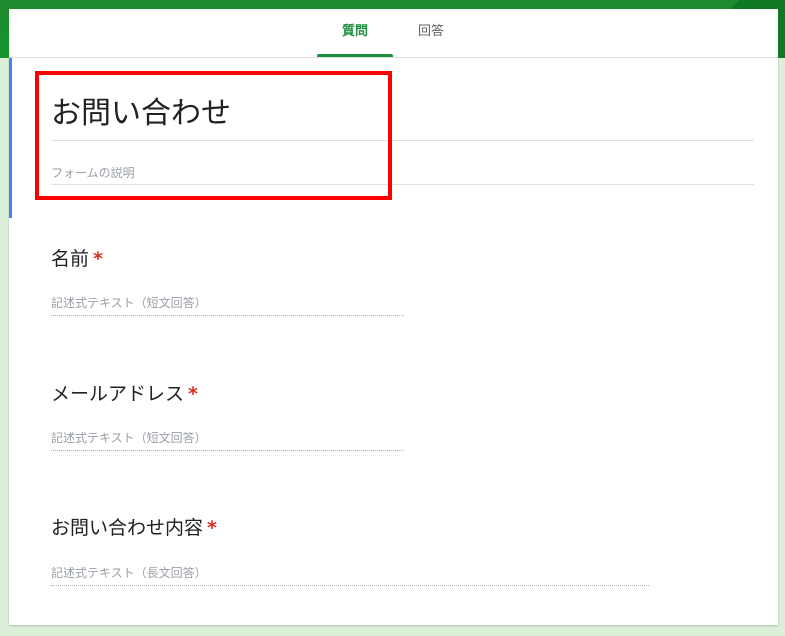 The image size is (785, 636). What do you see at coordinates (118, 394) in the screenshot?
I see `question-email-label: メールアドレス` at bounding box center [118, 394].